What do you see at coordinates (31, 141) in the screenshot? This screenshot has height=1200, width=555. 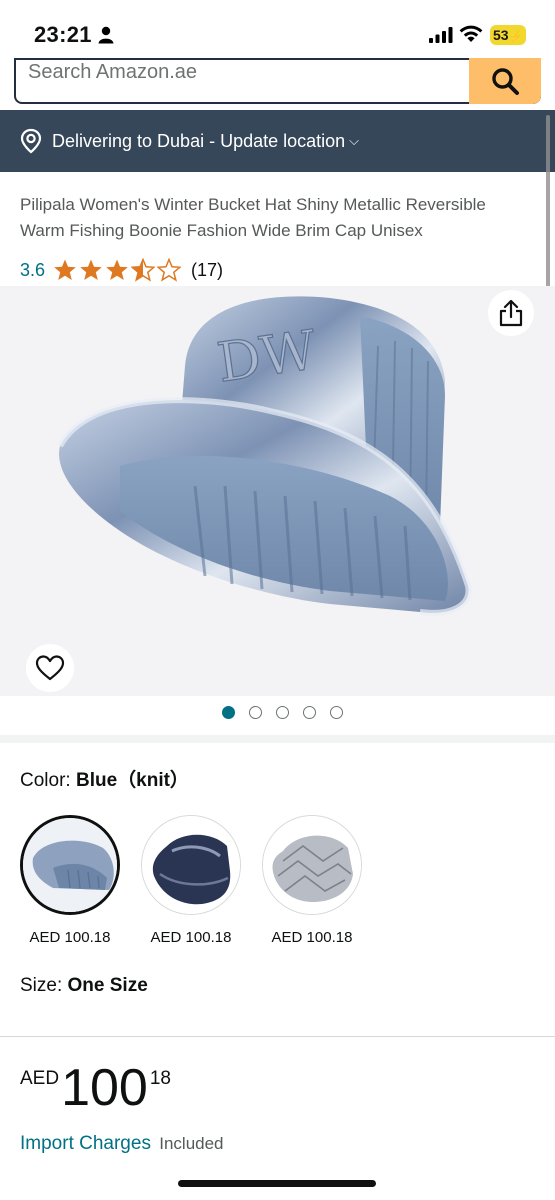 I see `location-pin-icon` at bounding box center [31, 141].